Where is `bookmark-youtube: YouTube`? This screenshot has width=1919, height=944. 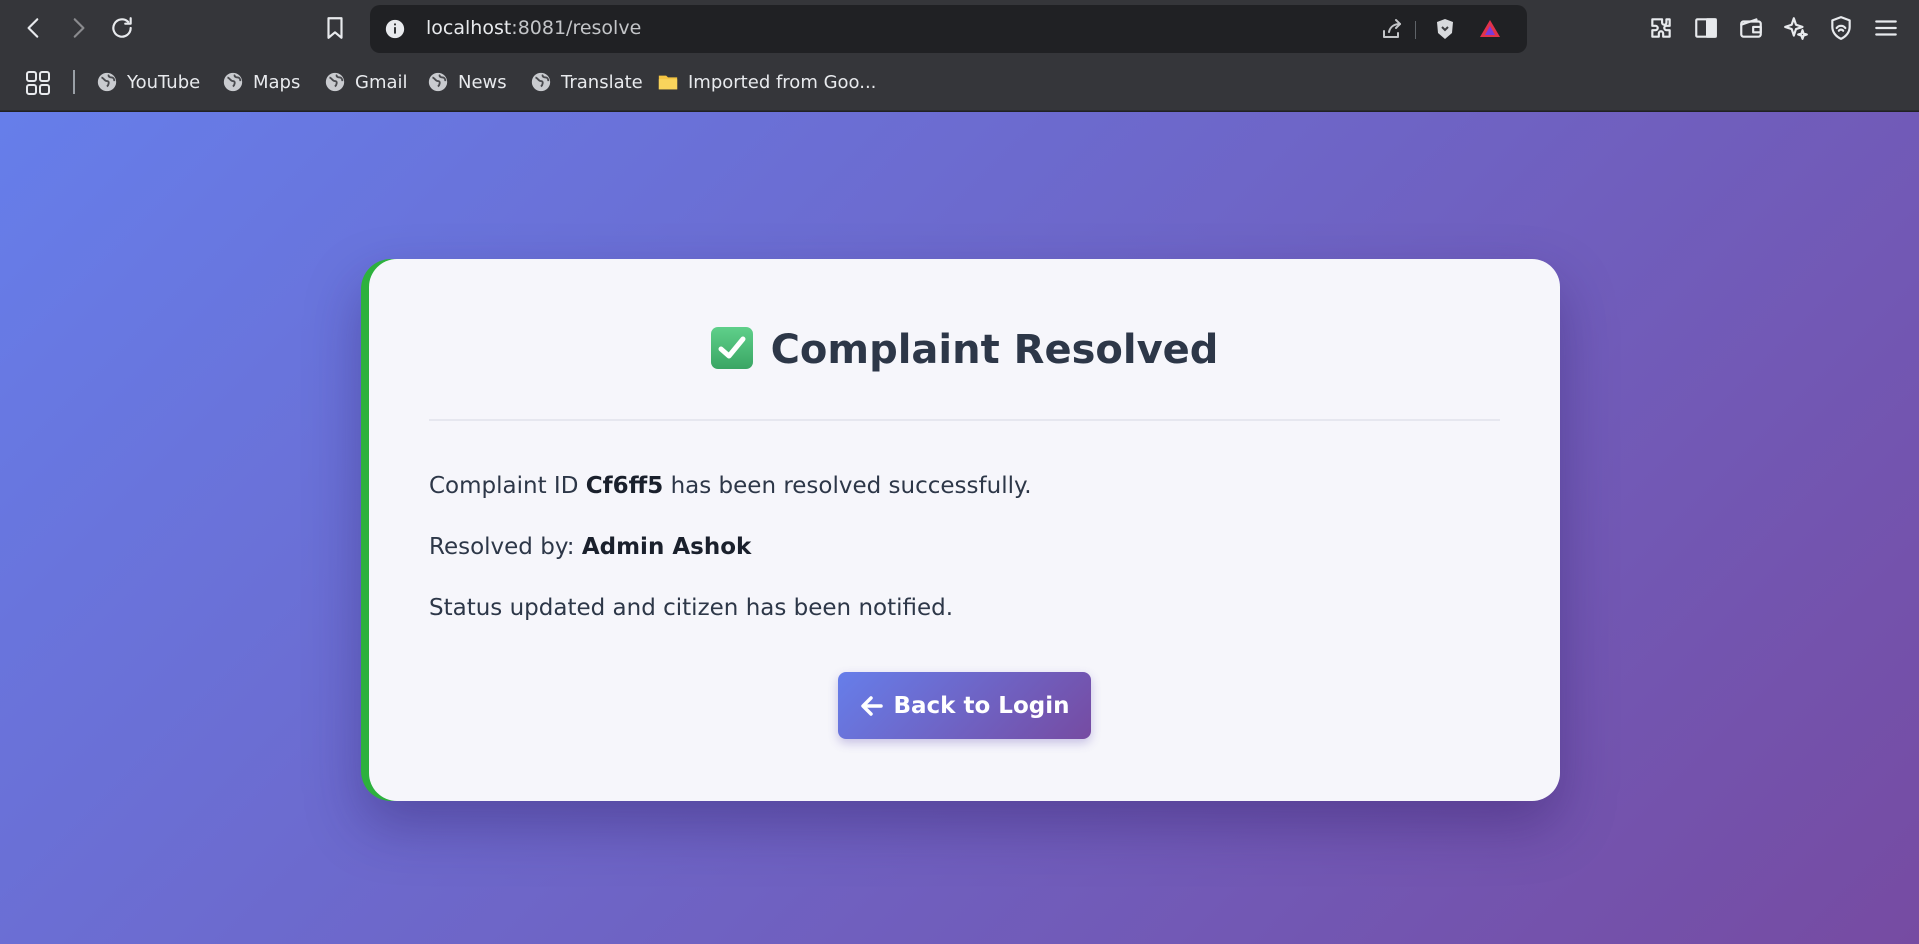
bookmark-youtube: YouTube is located at coordinates (148, 82).